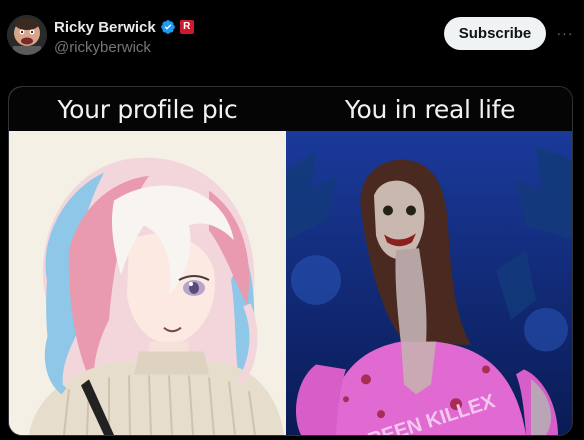 This screenshot has width=584, height=440. Describe the element at coordinates (105, 27) in the screenshot. I see `author-display-name: Ricky Berwick` at that location.